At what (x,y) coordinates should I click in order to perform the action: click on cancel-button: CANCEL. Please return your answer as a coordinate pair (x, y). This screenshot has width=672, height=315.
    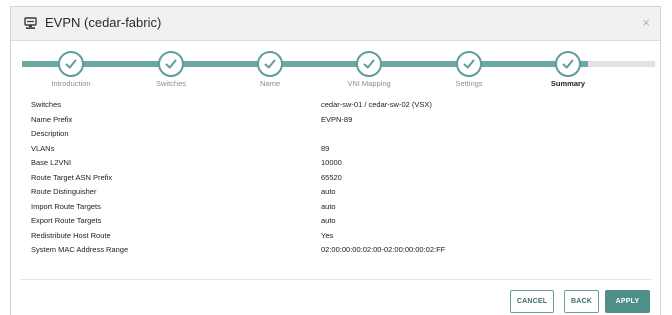
    Looking at the image, I should click on (532, 301).